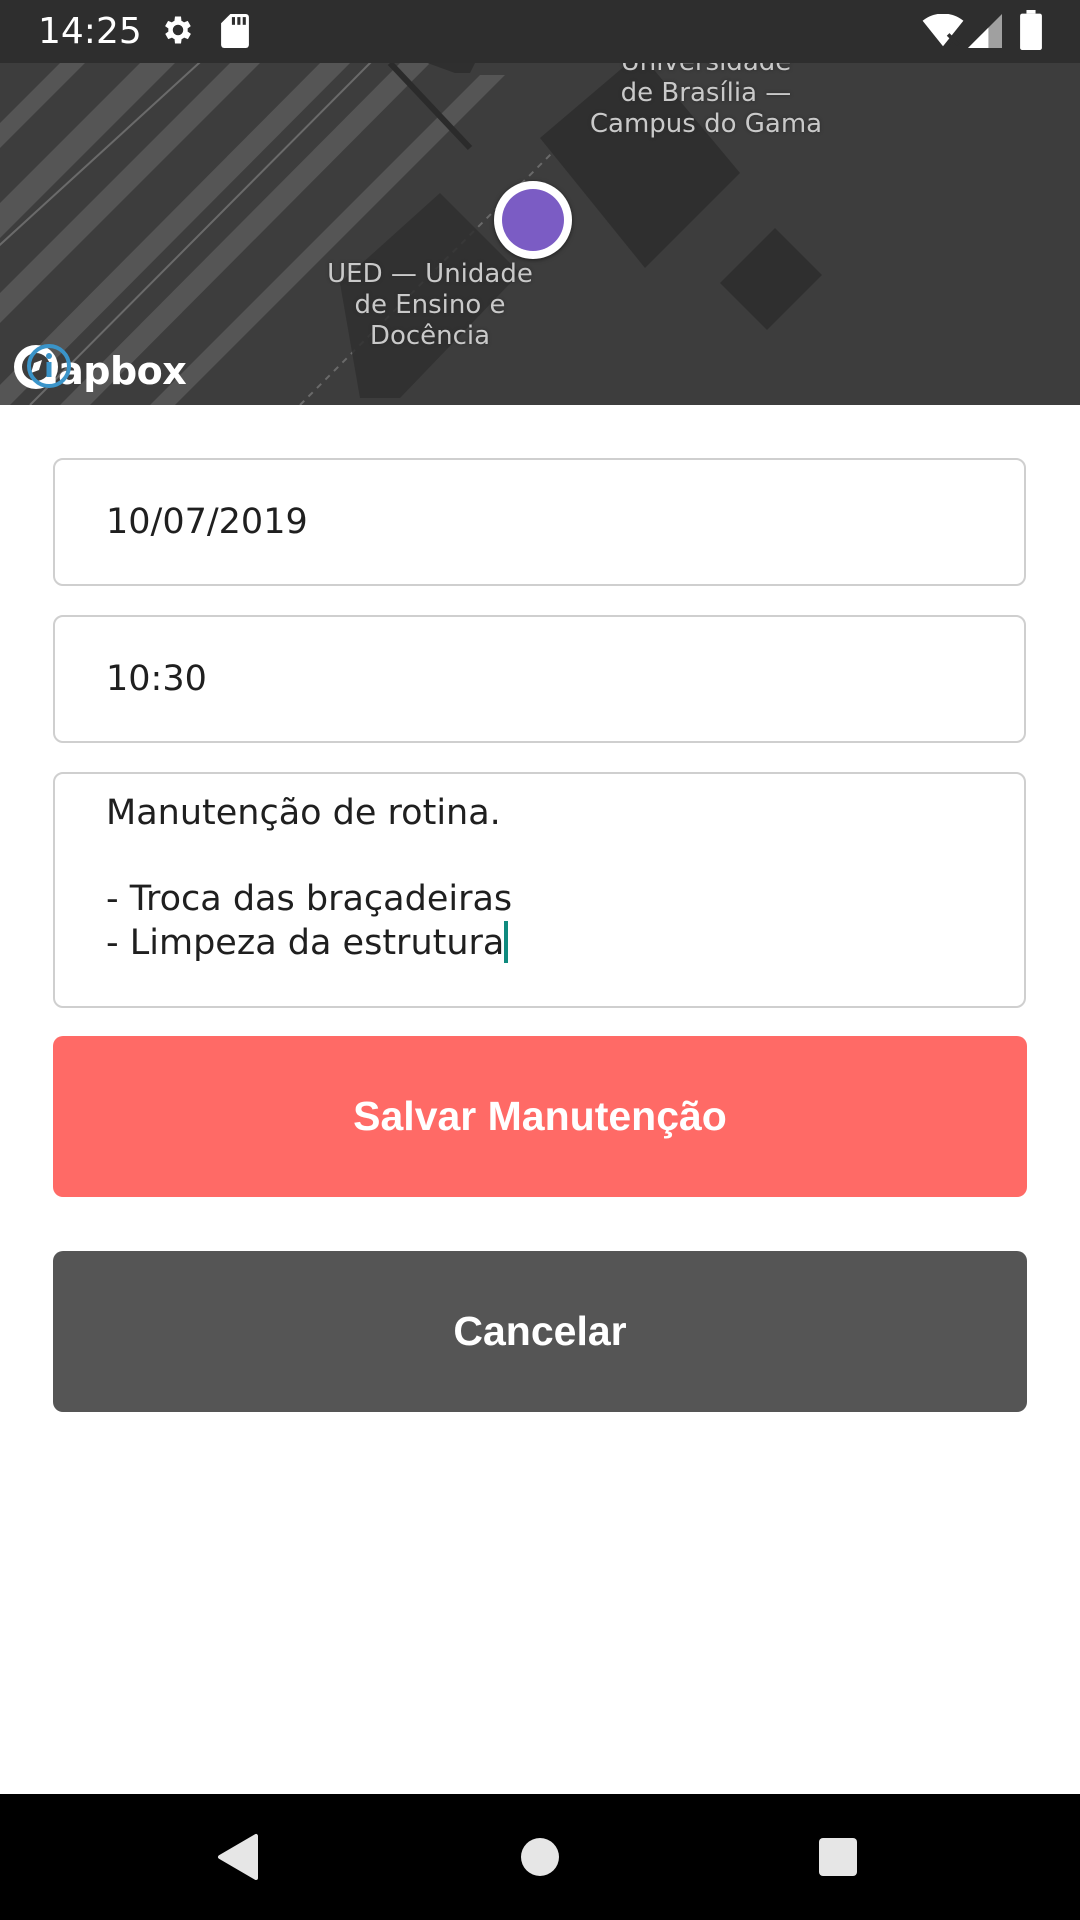 This screenshot has height=1920, width=1080. I want to click on home-icon, so click(540, 1857).